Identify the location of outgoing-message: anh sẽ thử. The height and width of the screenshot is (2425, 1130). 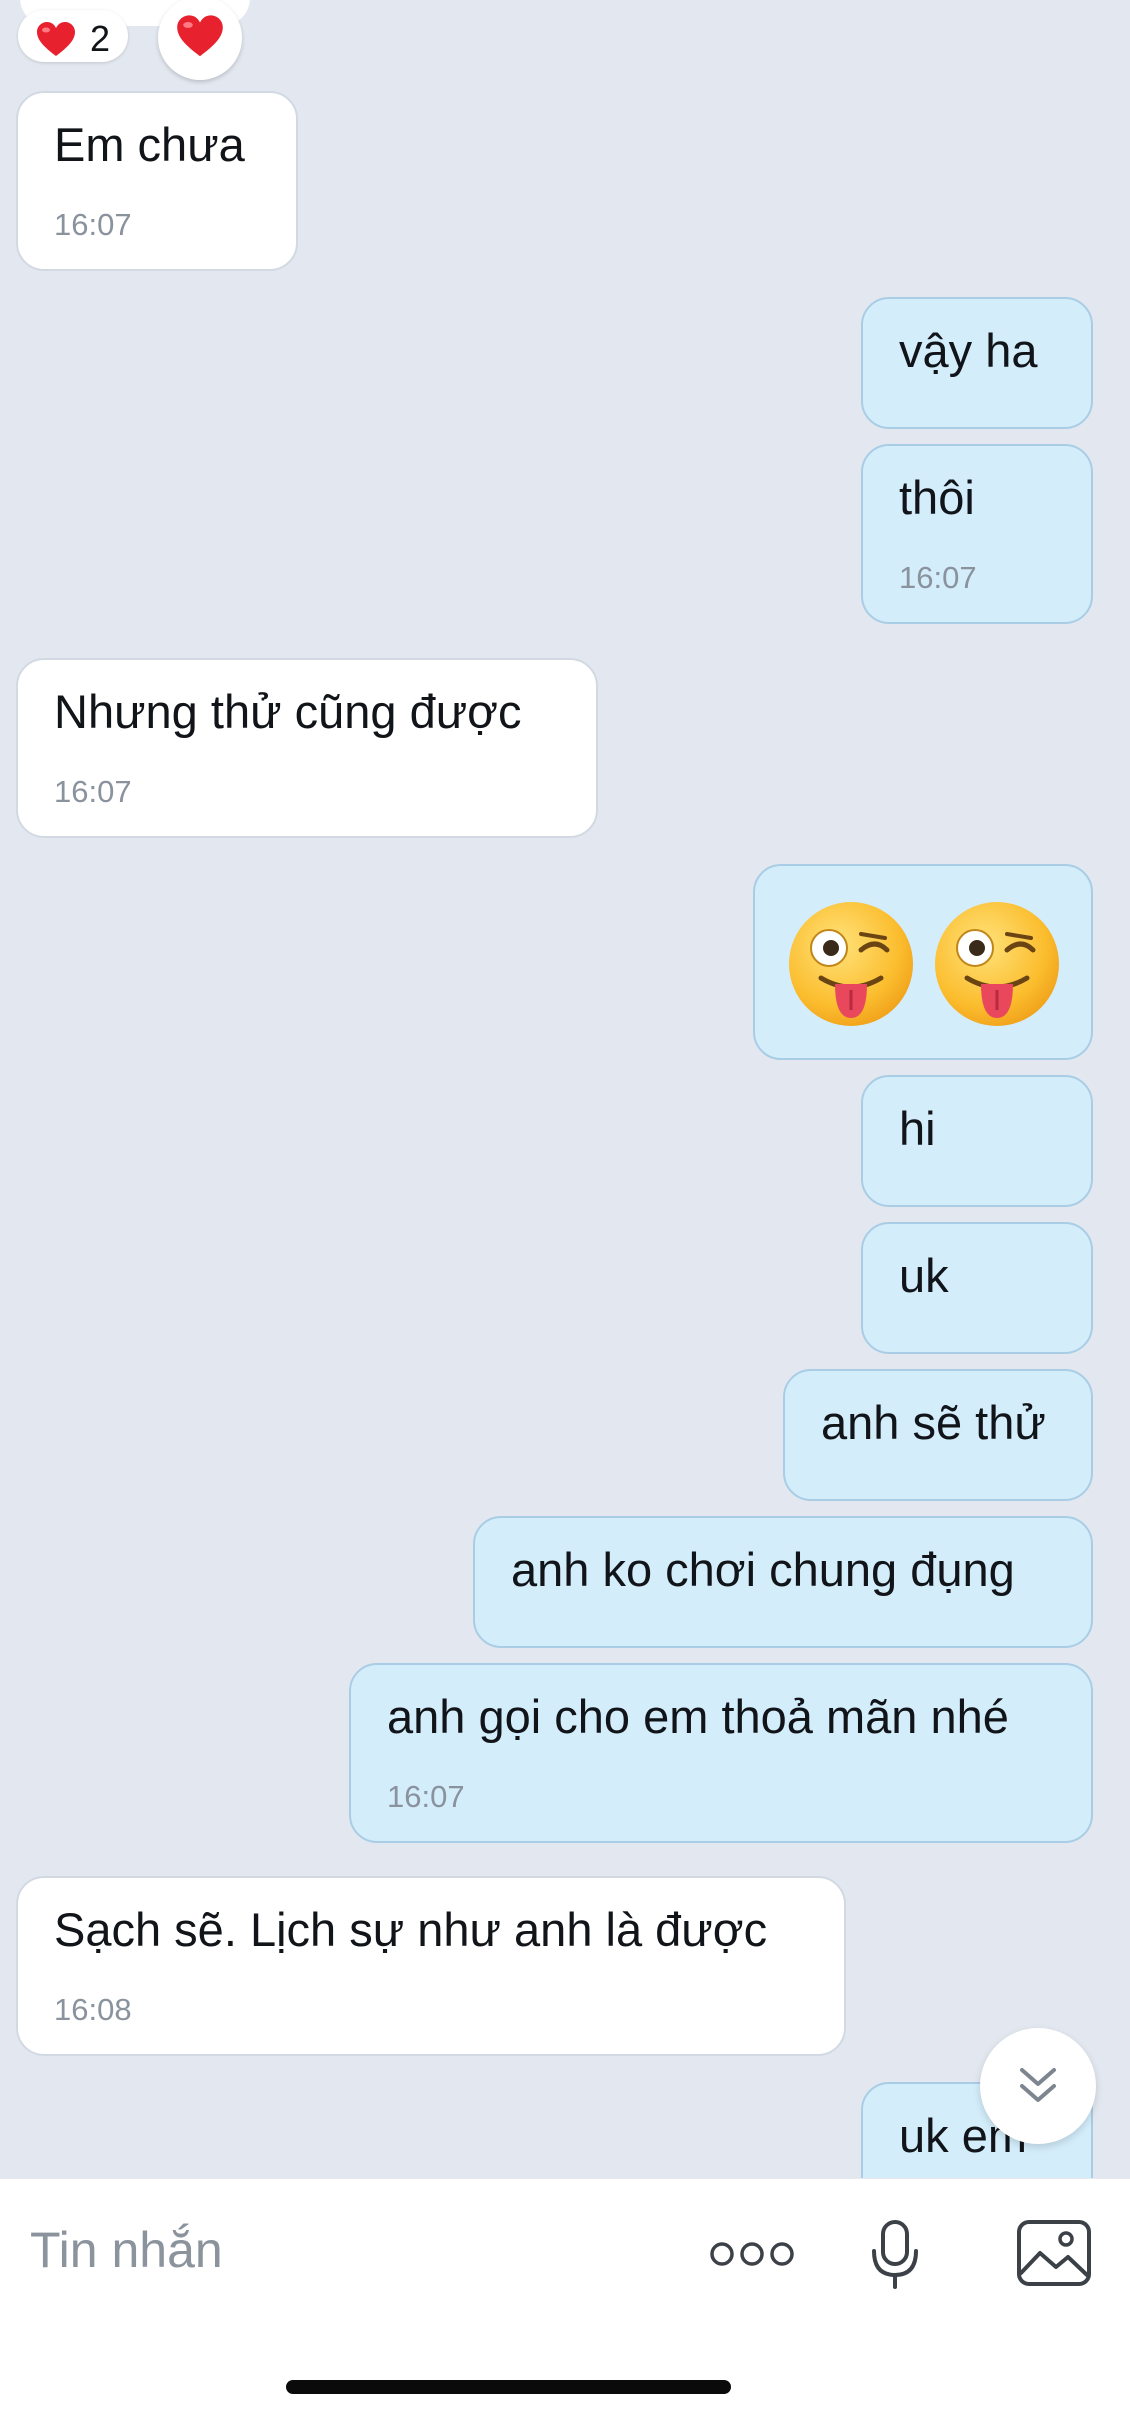
(938, 1435).